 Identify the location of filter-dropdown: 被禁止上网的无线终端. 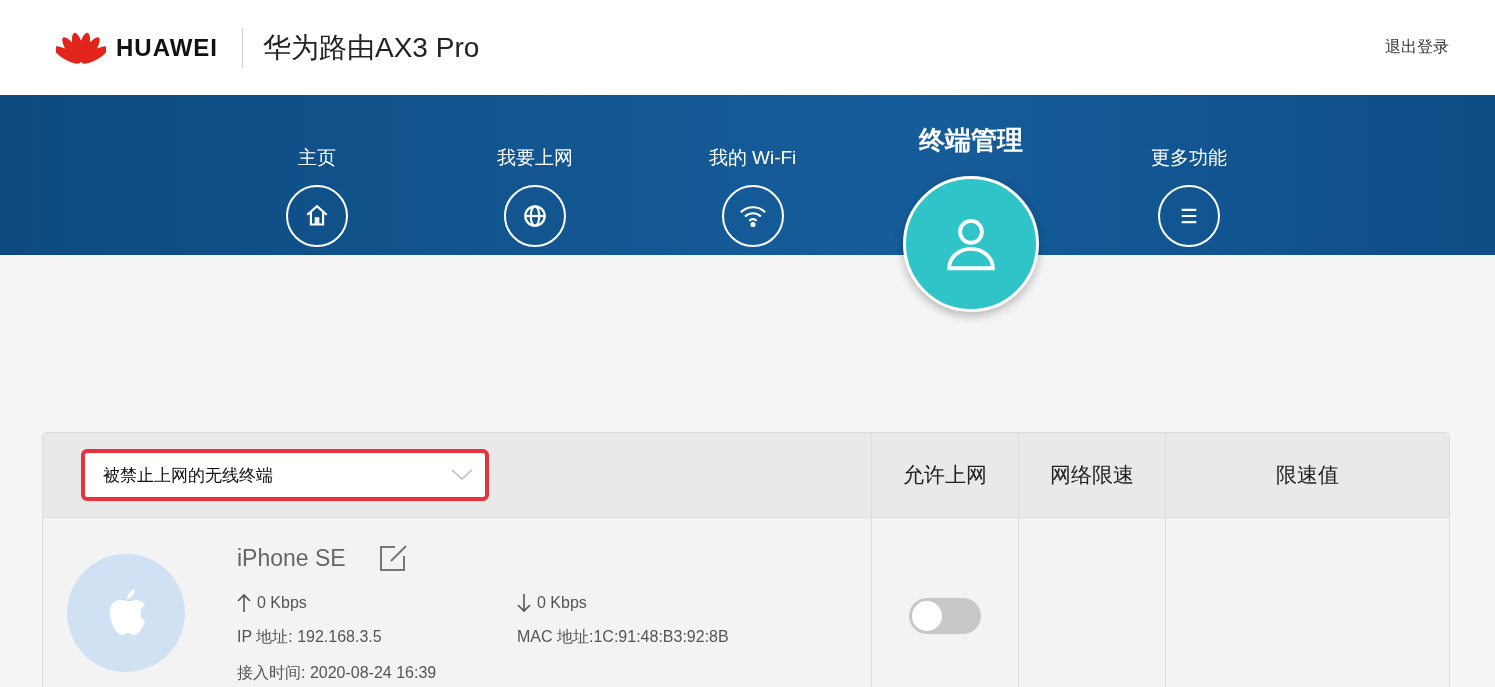
(285, 475).